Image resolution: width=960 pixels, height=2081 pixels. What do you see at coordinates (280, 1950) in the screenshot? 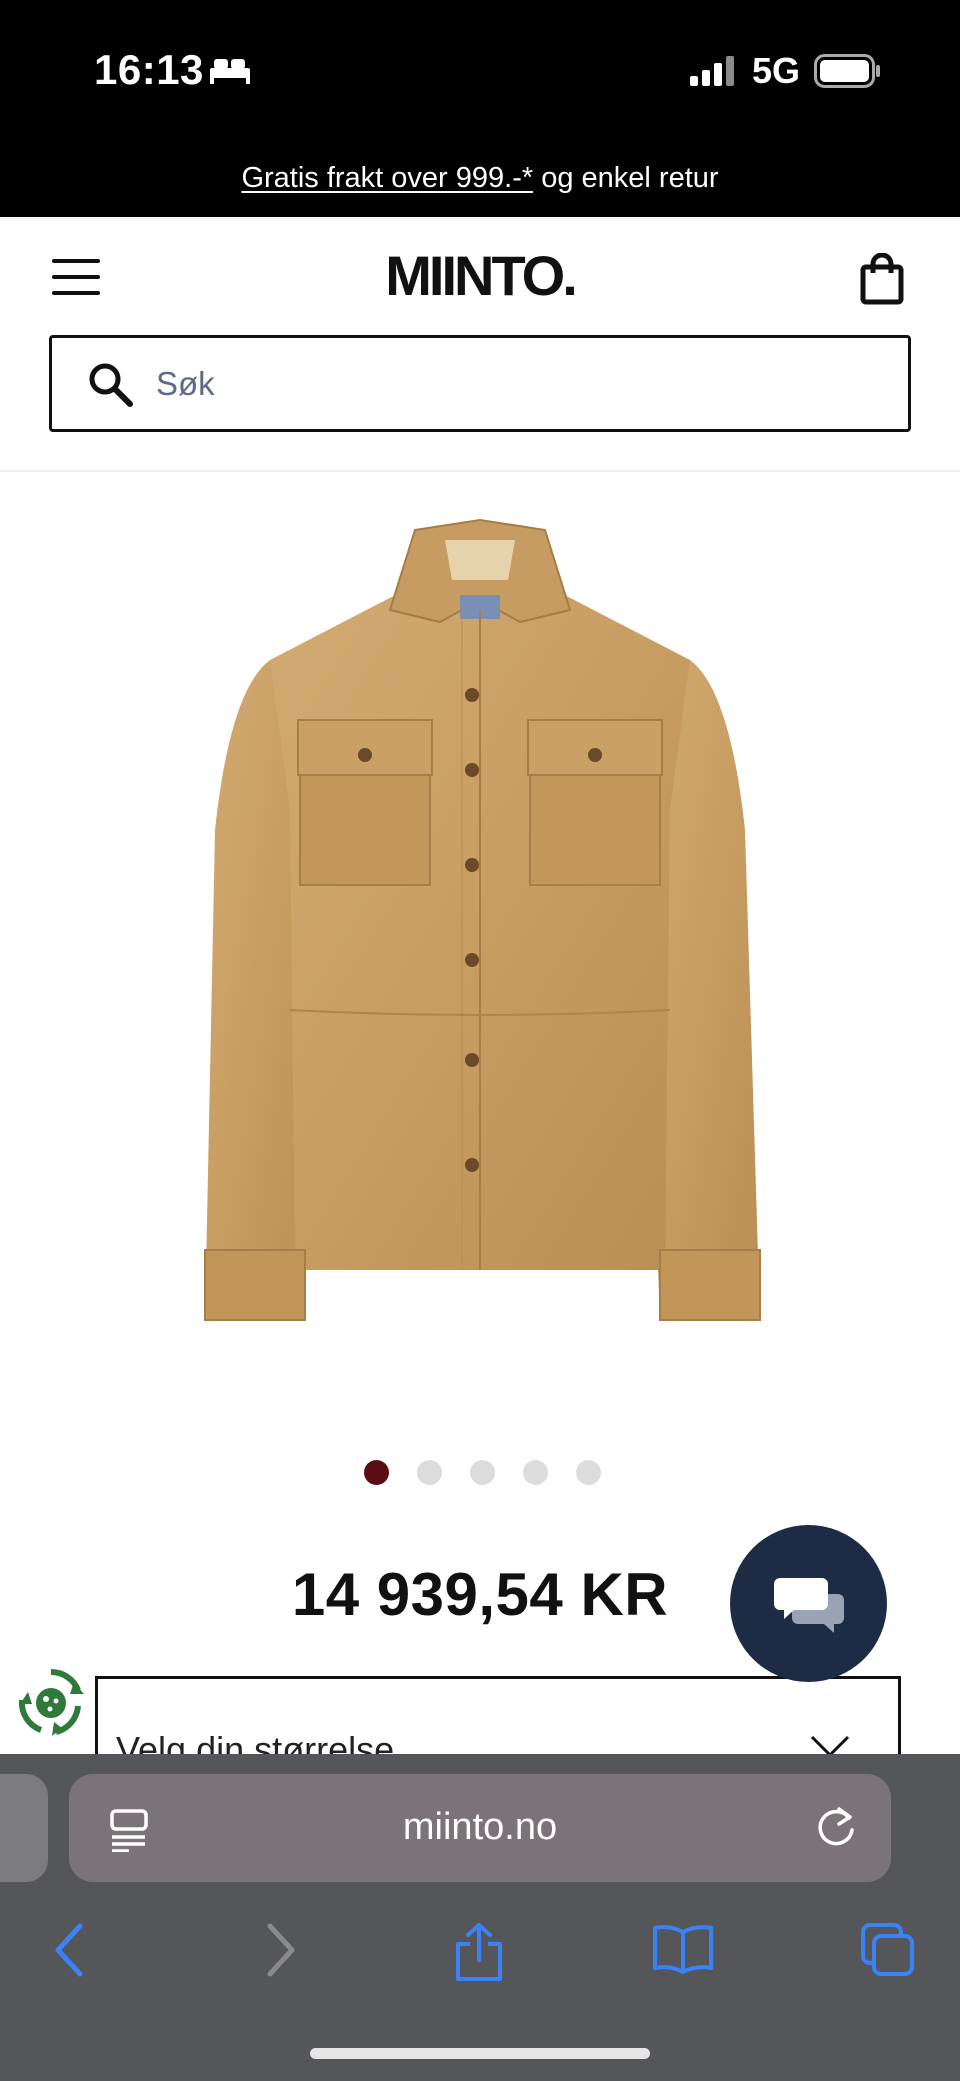
I see `forward-icon` at bounding box center [280, 1950].